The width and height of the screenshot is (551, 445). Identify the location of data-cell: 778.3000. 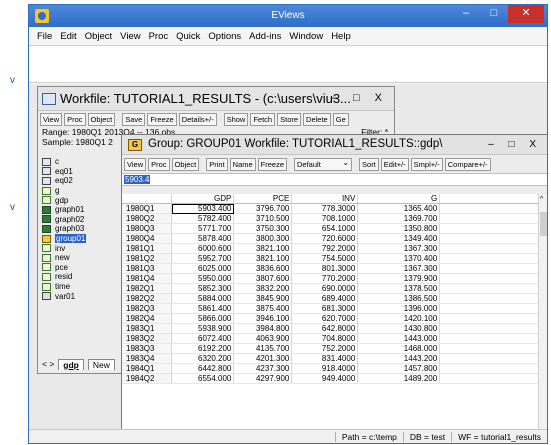
(325, 209).